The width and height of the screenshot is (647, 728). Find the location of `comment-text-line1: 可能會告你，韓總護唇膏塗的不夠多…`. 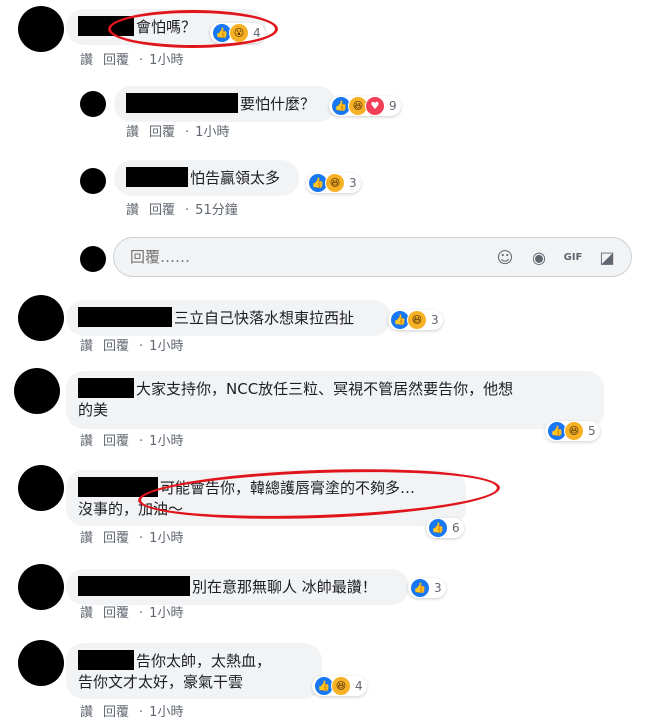

comment-text-line1: 可能會告你，韓總護唇膏塗的不夠多… is located at coordinates (288, 488).